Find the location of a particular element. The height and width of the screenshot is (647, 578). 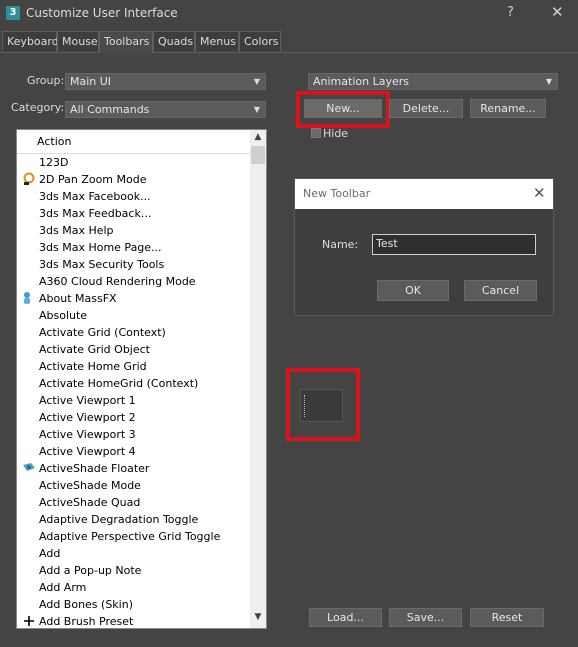

scroll-up-icon: ▲ is located at coordinates (258, 137).